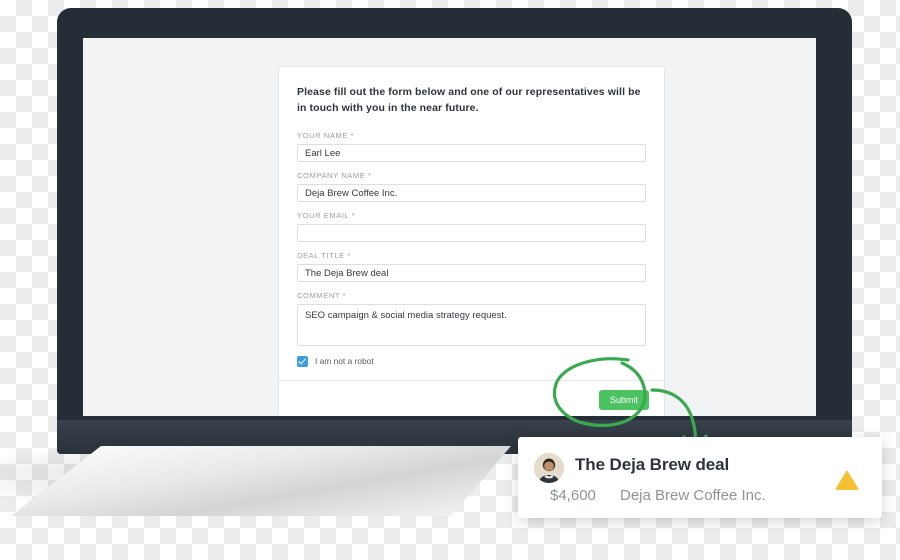  Describe the element at coordinates (471, 272) in the screenshot. I see `deal-title-input: The Deja Brew deal` at that location.